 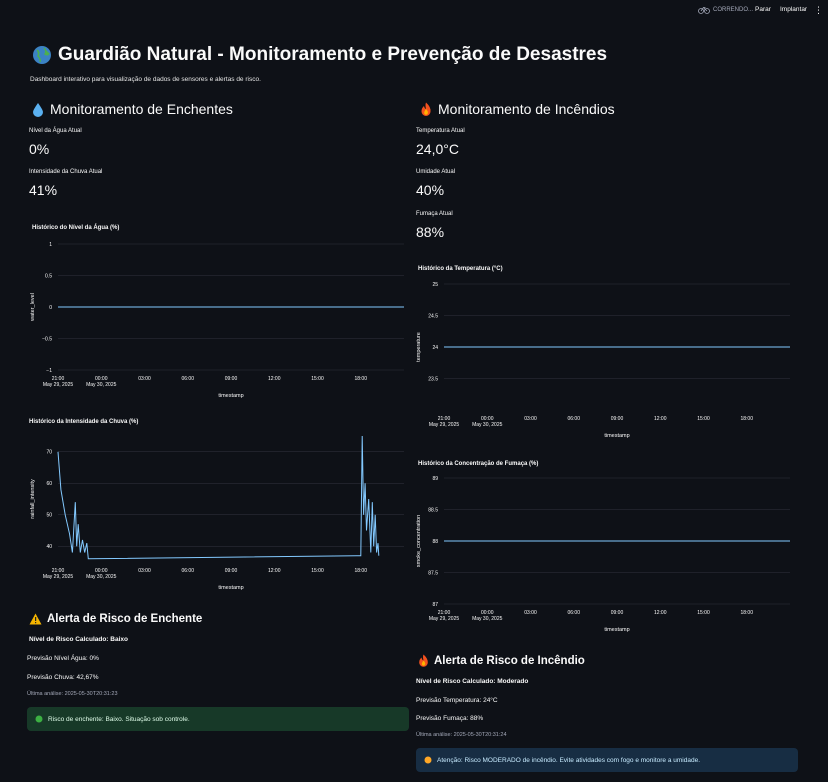 I want to click on deploy-button: Implantar, so click(x=793, y=9).